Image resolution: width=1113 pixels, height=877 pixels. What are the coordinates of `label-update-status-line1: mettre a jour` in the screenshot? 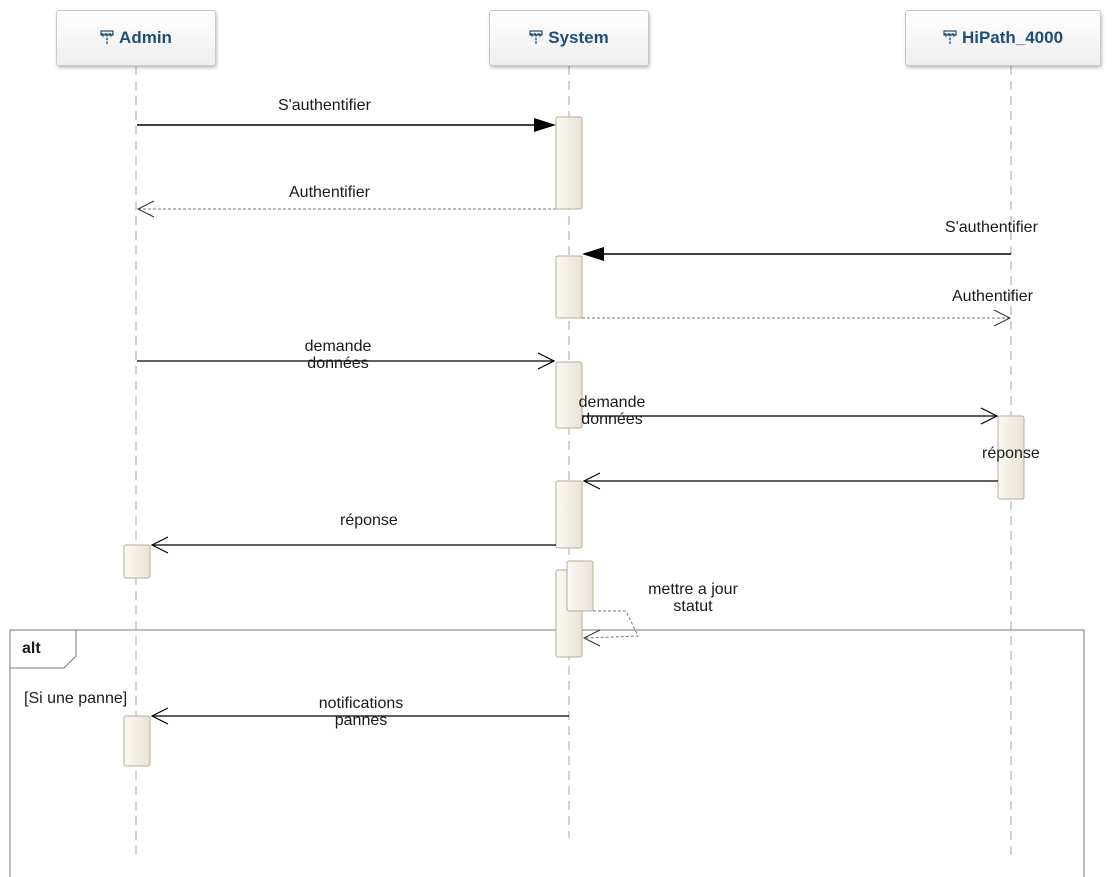 It's located at (693, 589).